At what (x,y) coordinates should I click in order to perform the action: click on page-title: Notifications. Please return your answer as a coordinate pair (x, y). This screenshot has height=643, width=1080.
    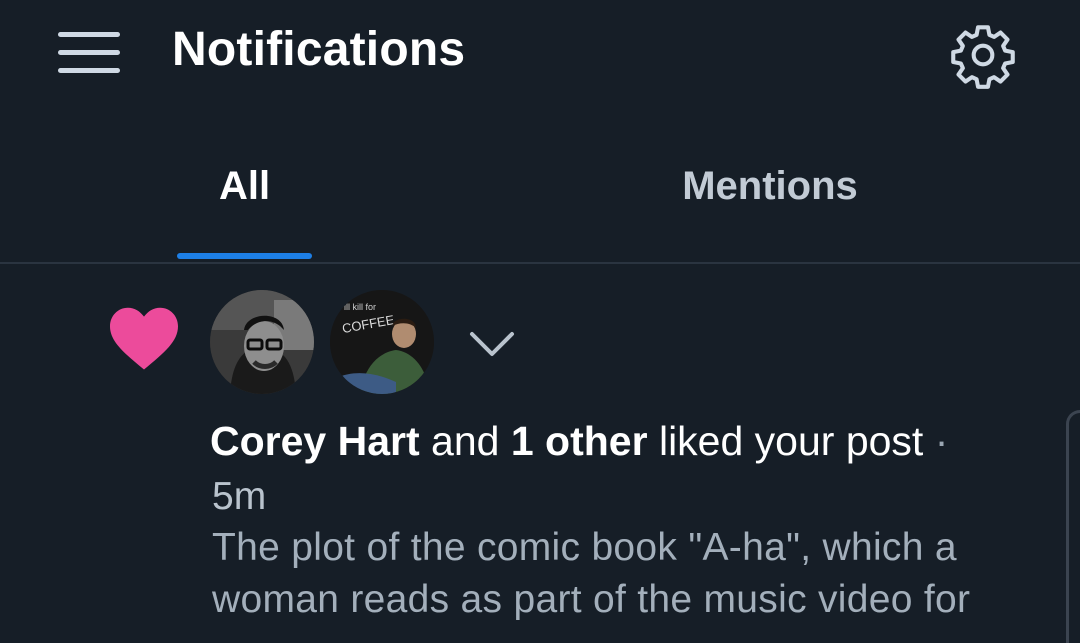
    Looking at the image, I should click on (319, 49).